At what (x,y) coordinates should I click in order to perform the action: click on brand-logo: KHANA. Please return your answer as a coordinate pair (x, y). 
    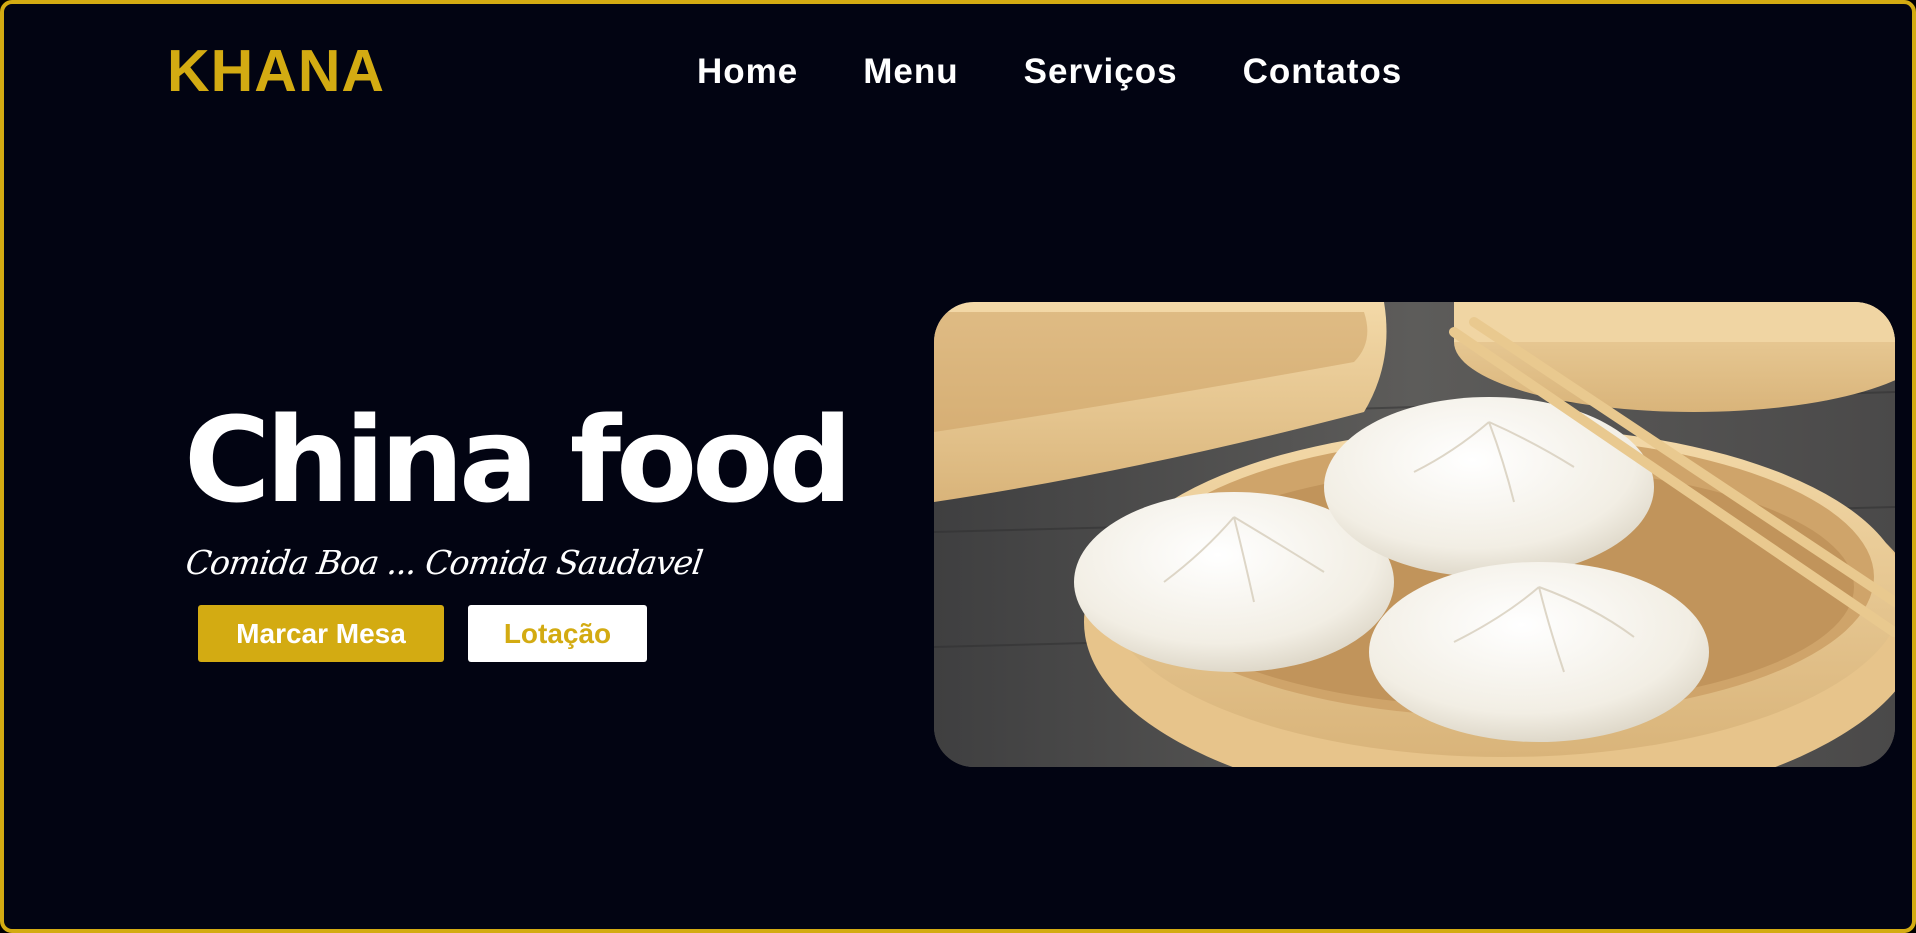
    Looking at the image, I should click on (276, 71).